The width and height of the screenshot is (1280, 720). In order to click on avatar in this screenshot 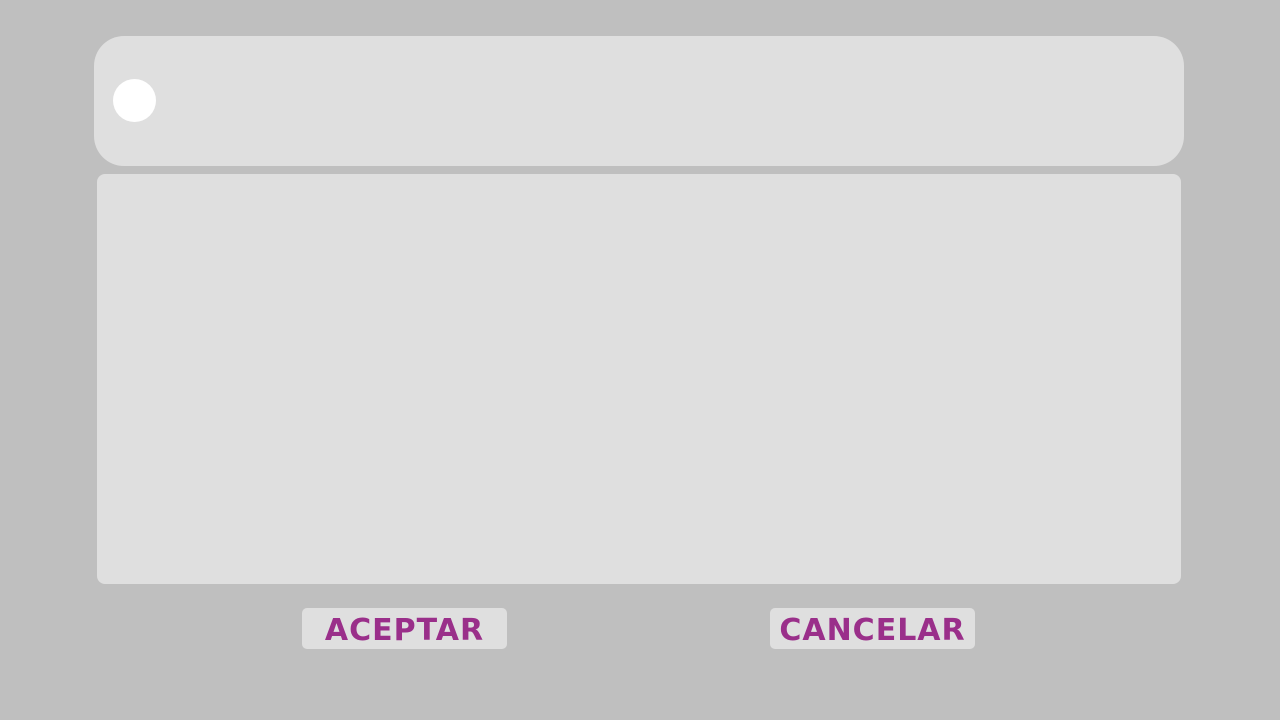, I will do `click(134, 100)`.